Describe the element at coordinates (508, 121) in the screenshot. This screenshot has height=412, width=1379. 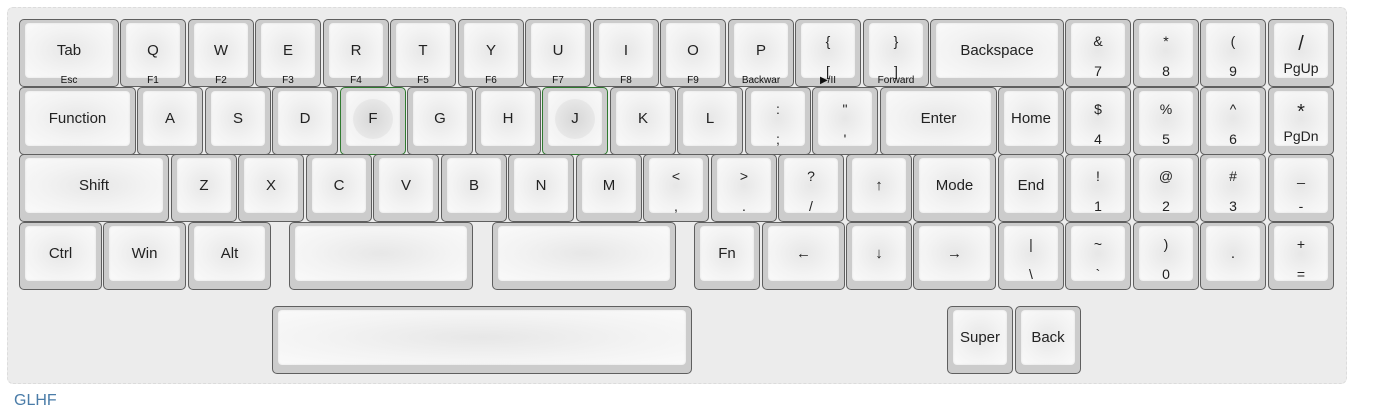
I see `key-h: H` at that location.